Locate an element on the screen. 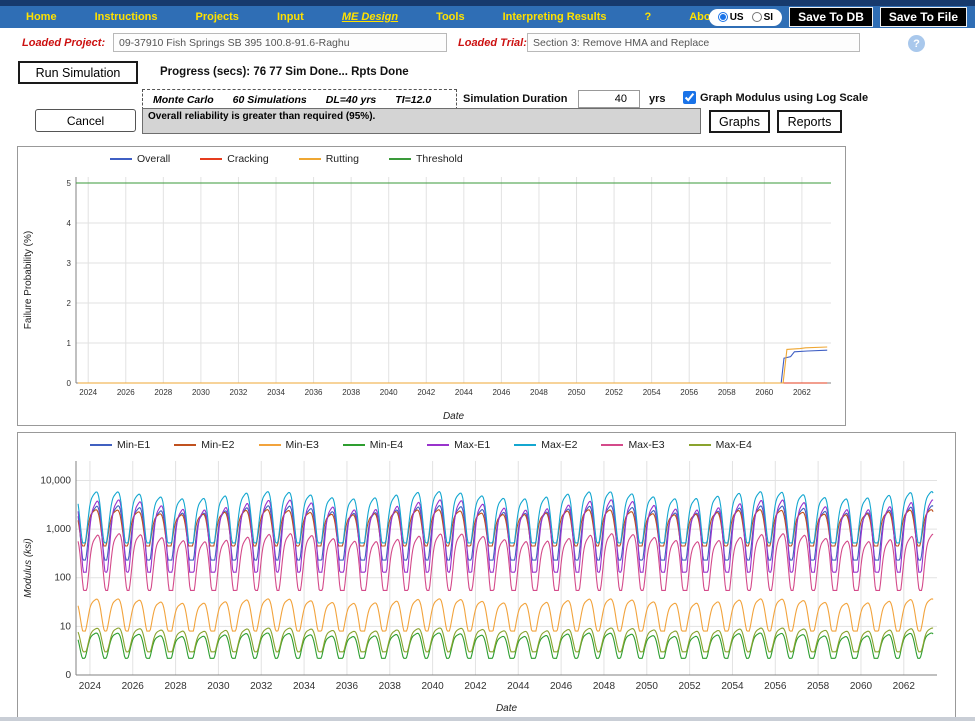 This screenshot has height=721, width=975. svg-text: Failure Probability (%) is located at coordinates (28, 280).